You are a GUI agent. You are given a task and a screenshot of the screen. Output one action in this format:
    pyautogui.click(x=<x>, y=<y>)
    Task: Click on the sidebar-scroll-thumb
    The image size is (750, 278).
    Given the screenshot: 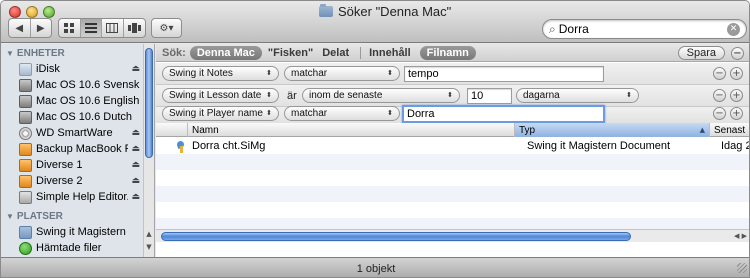 What is the action you would take?
    pyautogui.click(x=149, y=103)
    